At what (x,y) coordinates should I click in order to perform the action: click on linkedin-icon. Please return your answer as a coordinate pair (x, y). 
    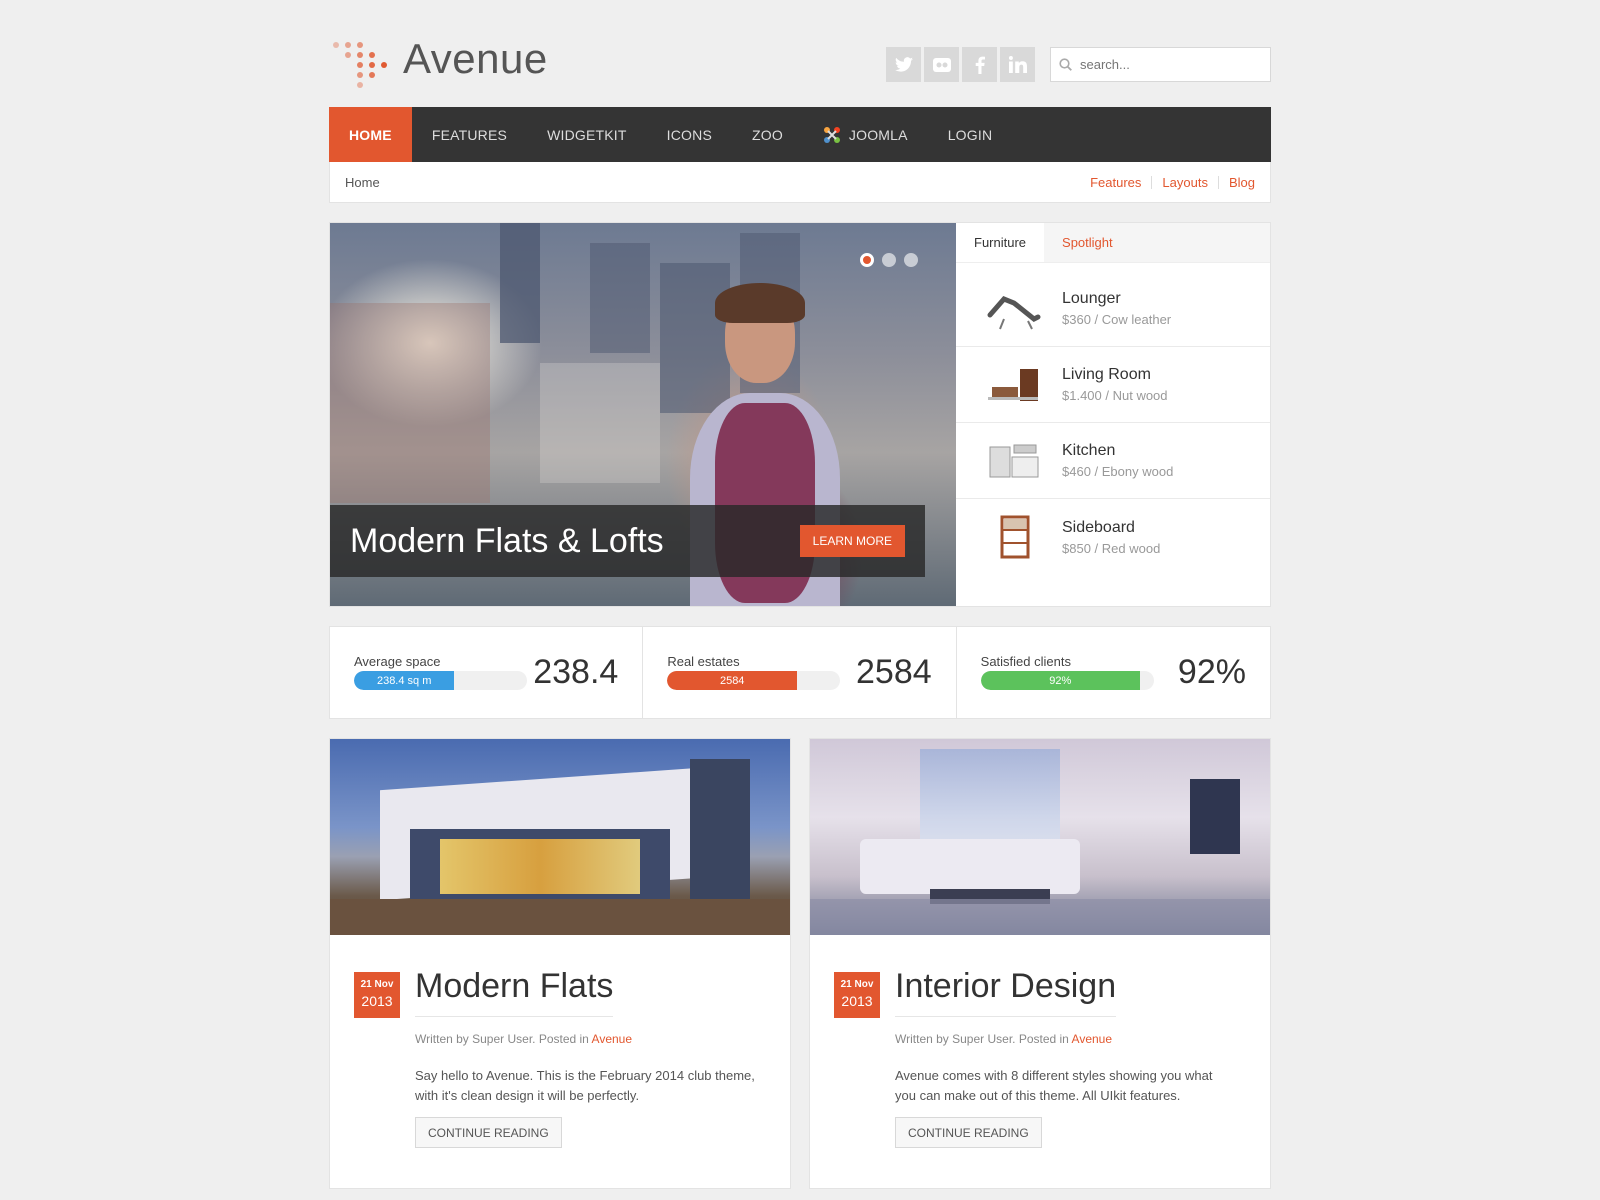
    Looking at the image, I should click on (1017, 64).